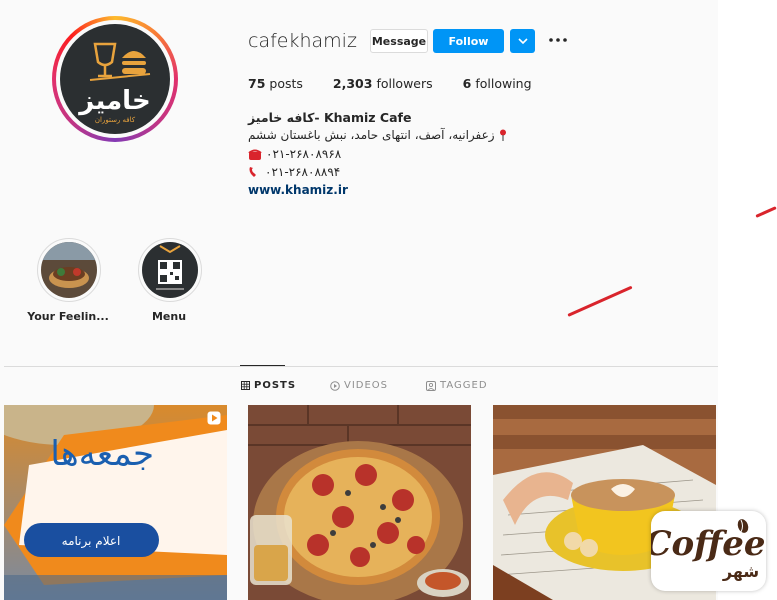 Image resolution: width=777 pixels, height=600 pixels. Describe the element at coordinates (497, 83) in the screenshot. I see `following-link: 6 following` at that location.